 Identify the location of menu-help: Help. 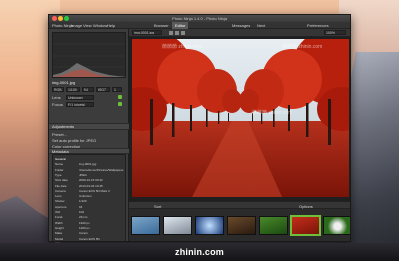
(111, 25).